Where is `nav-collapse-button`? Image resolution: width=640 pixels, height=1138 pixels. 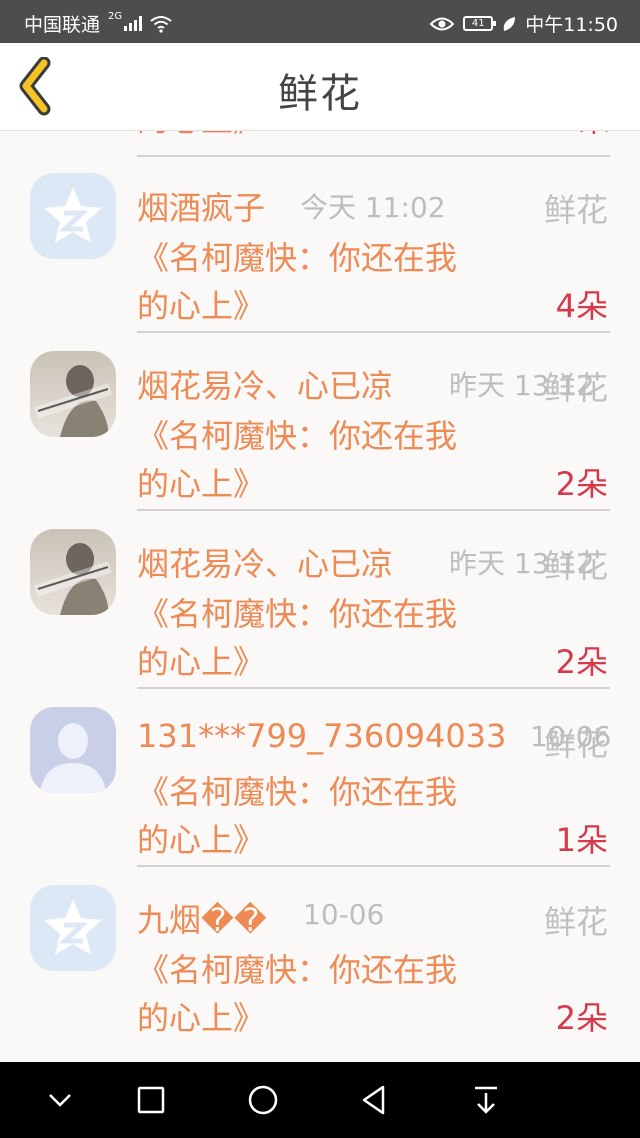
nav-collapse-button is located at coordinates (60, 1100).